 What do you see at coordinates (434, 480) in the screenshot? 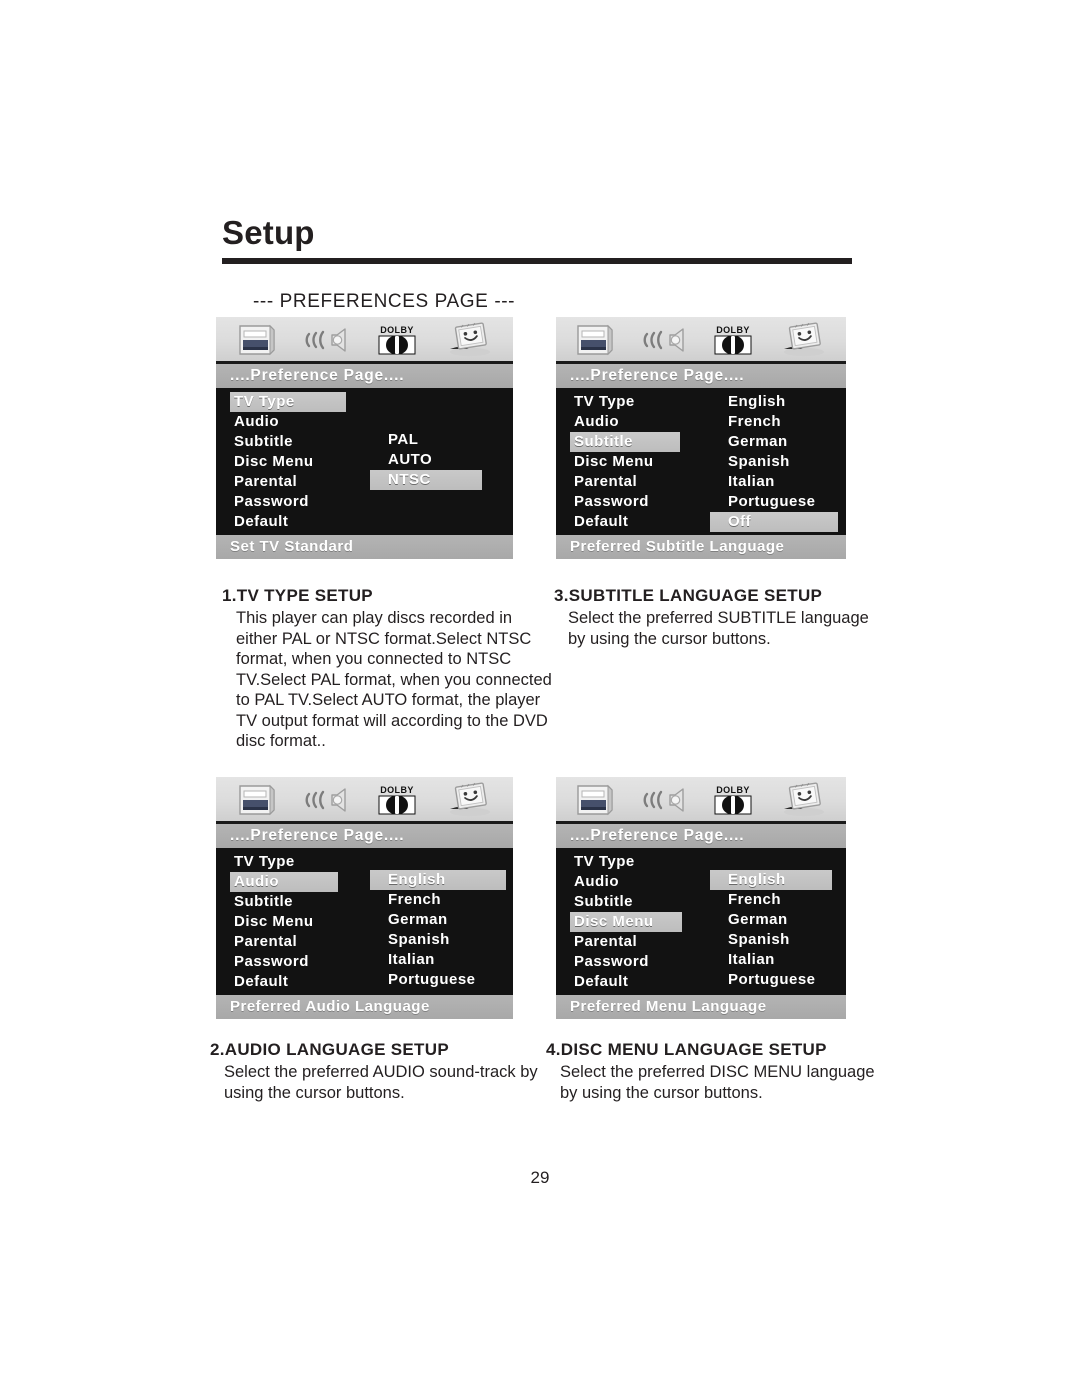
I see `osd-menu-item: NTSC` at bounding box center [434, 480].